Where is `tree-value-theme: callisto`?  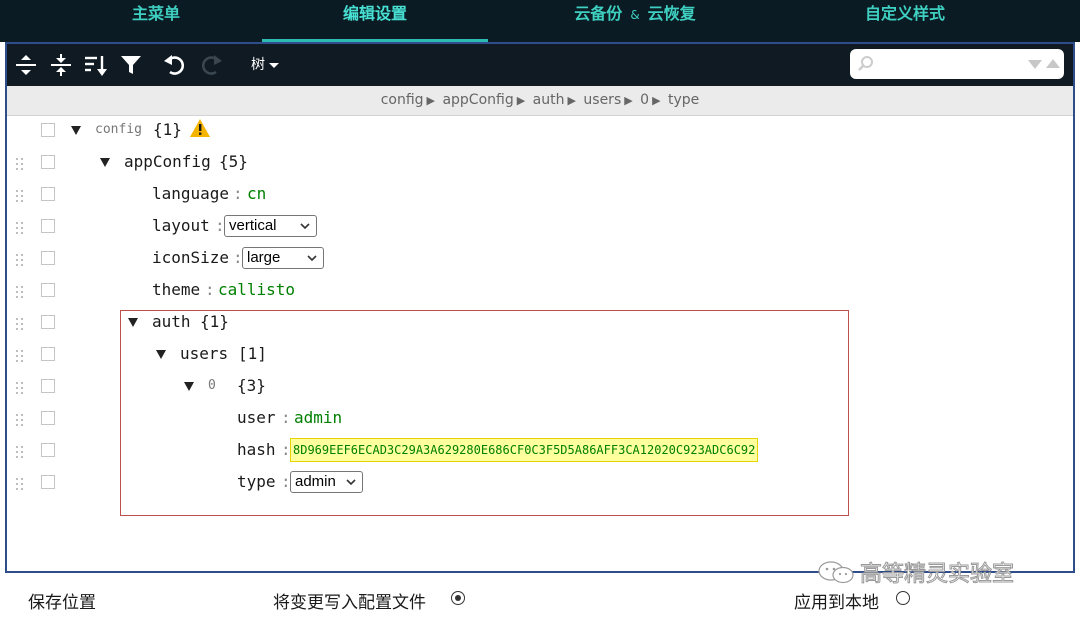 tree-value-theme: callisto is located at coordinates (256, 289).